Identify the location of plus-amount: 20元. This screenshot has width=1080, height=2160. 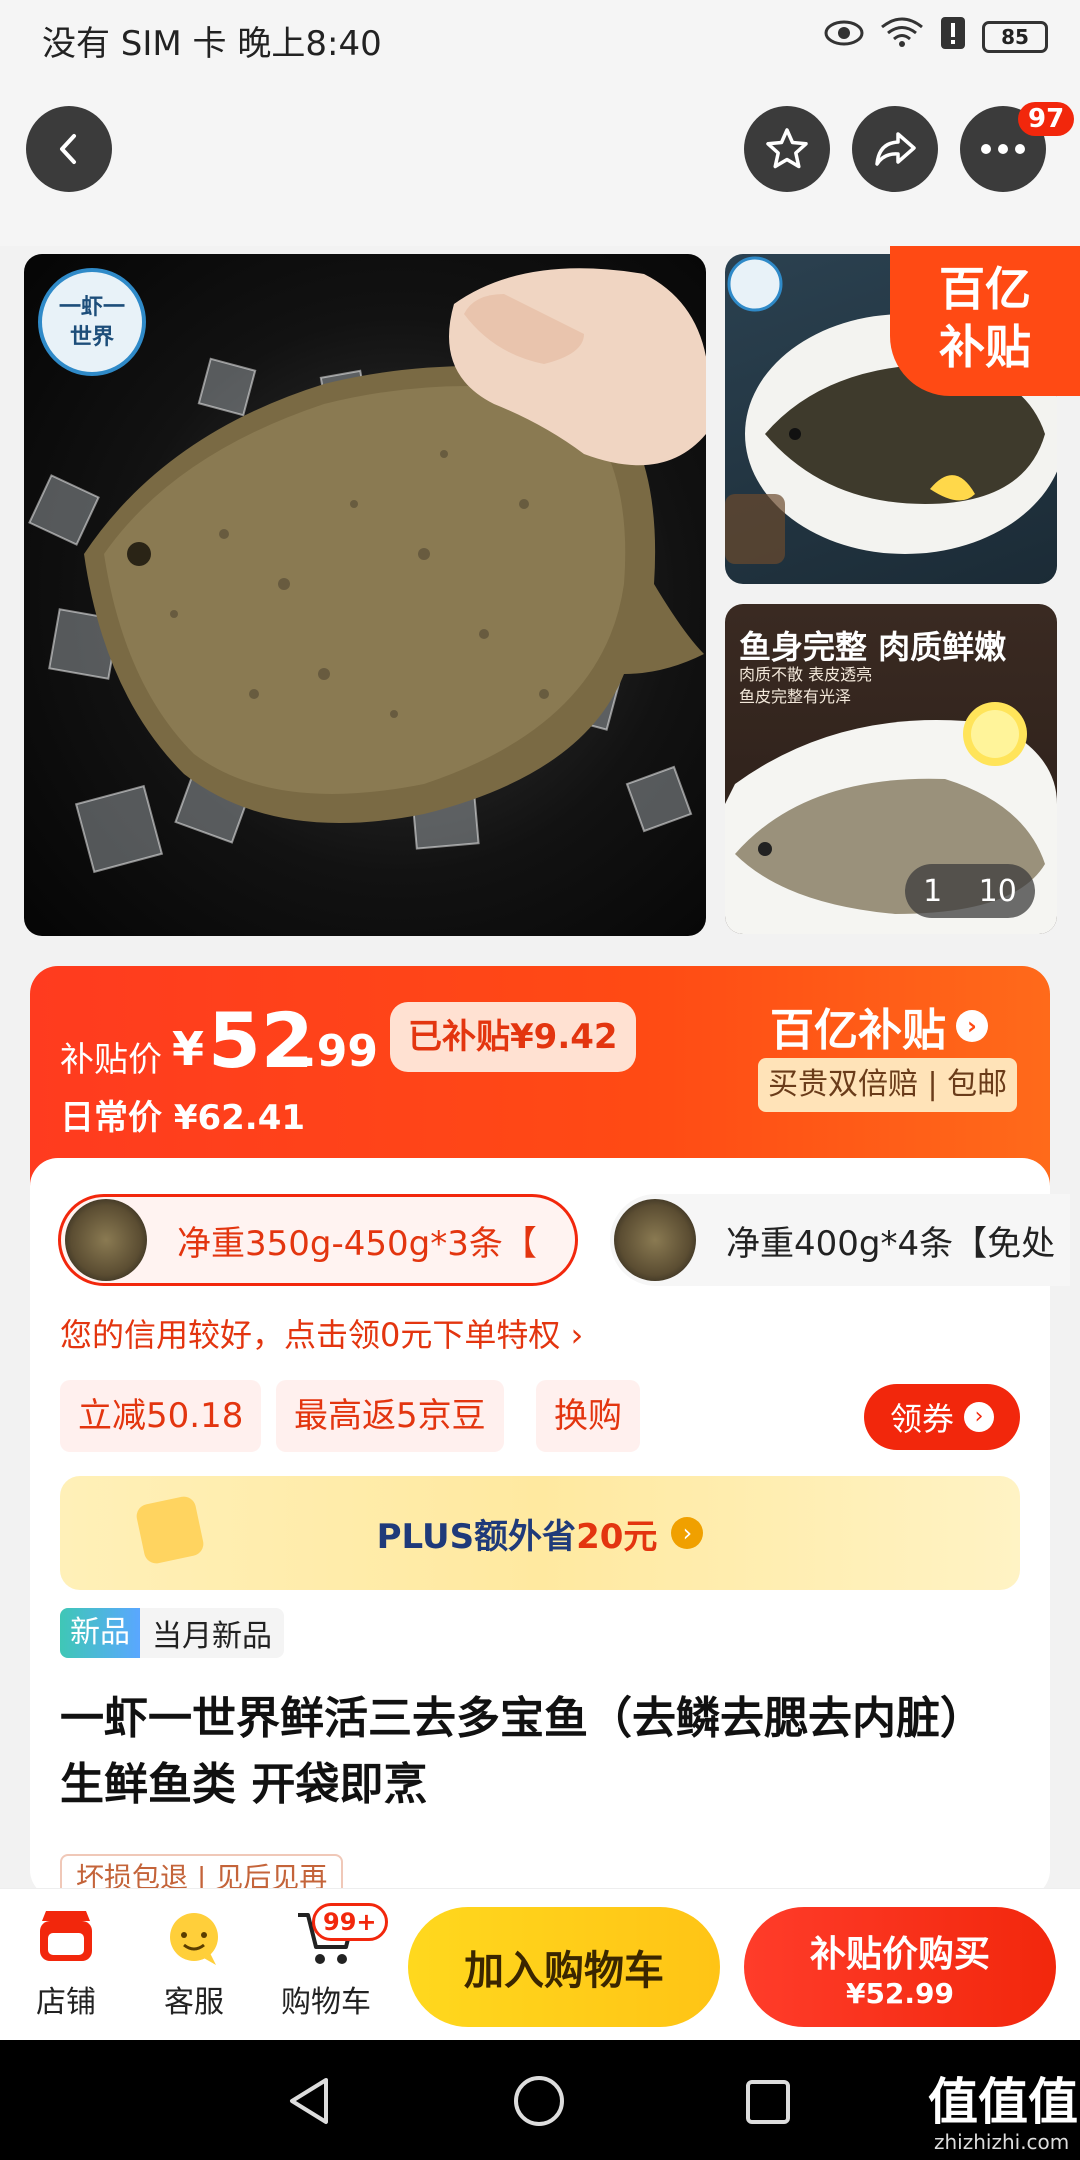
(617, 1536).